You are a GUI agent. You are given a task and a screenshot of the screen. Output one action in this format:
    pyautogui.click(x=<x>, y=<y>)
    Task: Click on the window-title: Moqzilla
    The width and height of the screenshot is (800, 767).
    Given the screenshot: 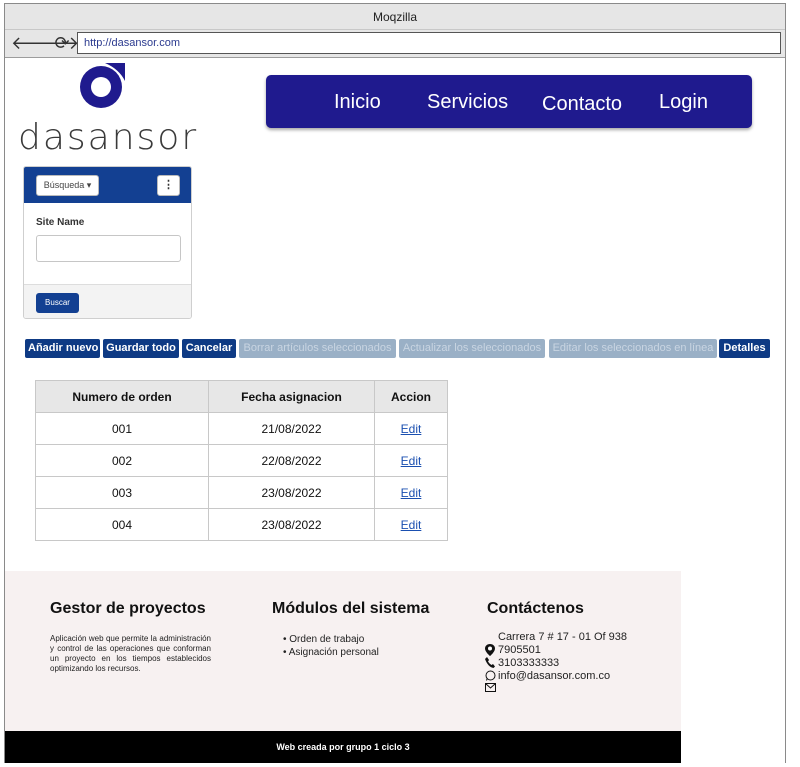 What is the action you would take?
    pyautogui.click(x=395, y=17)
    